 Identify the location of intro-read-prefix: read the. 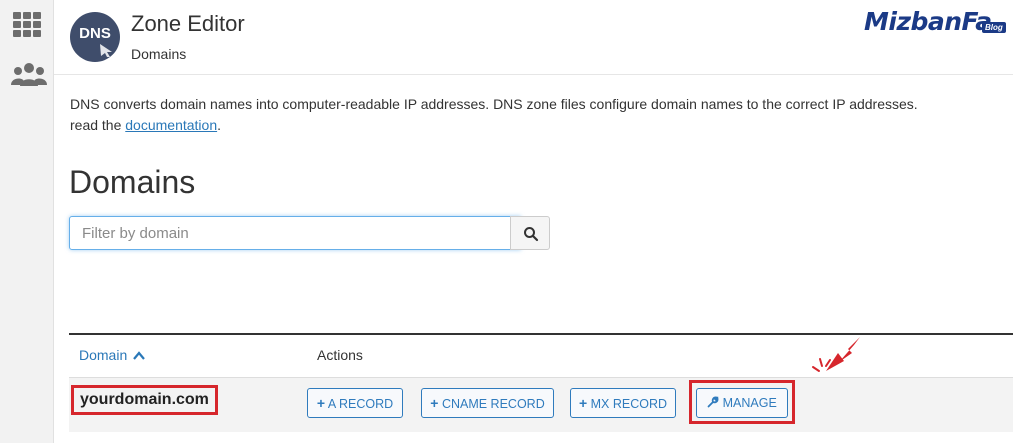
(96, 125).